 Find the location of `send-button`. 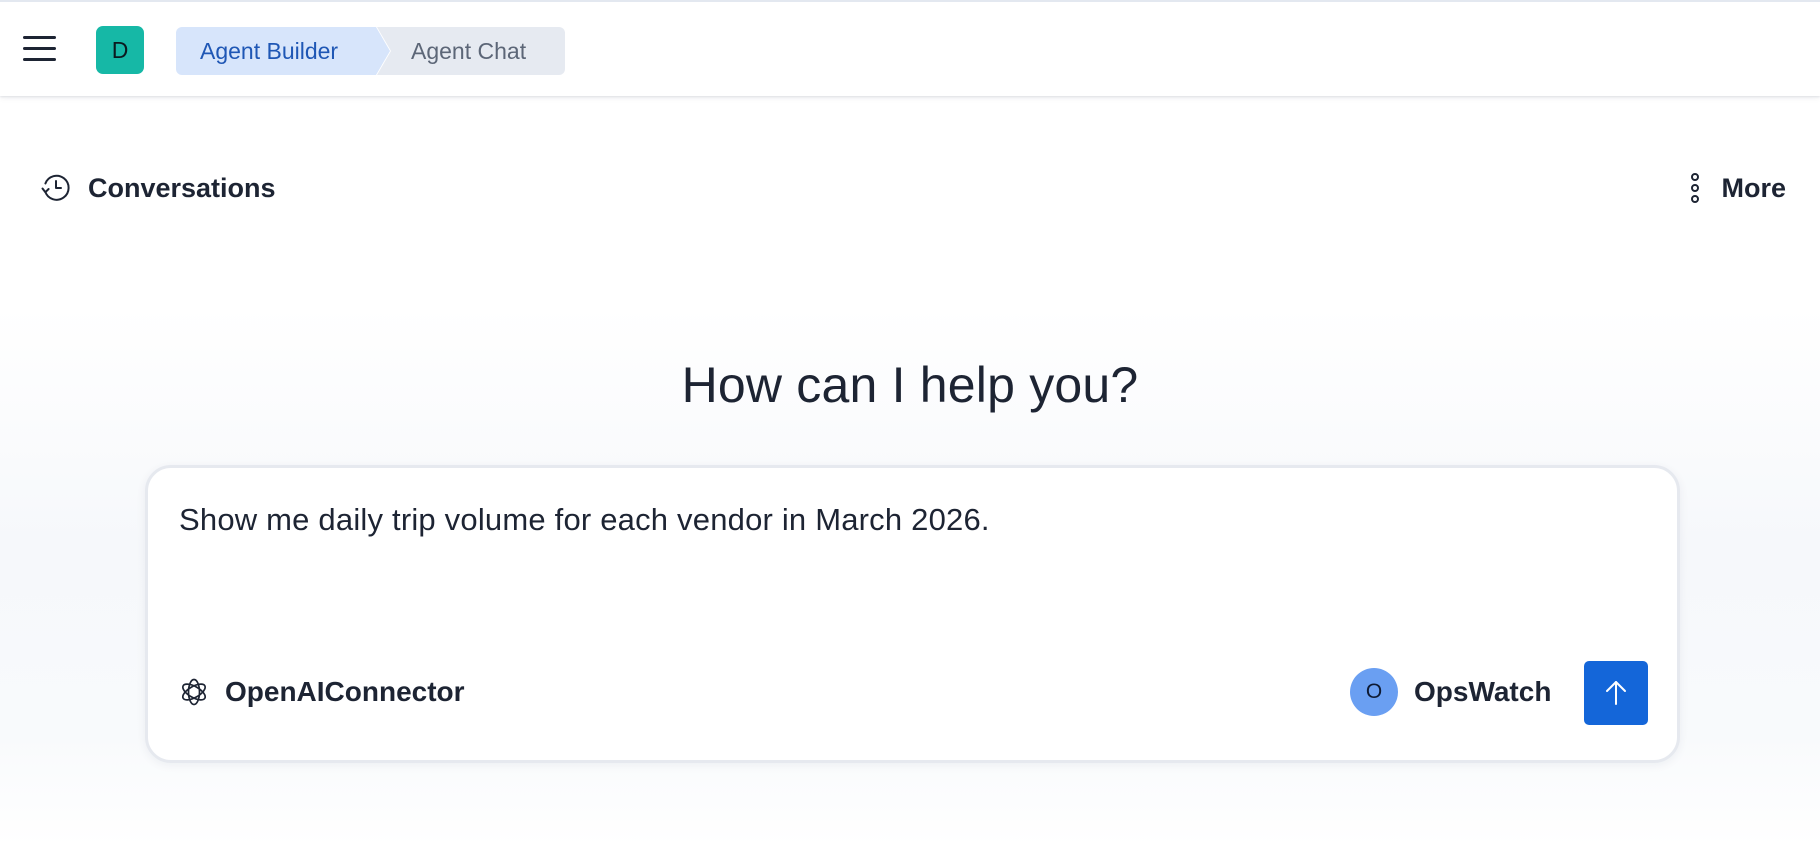

send-button is located at coordinates (1616, 693).